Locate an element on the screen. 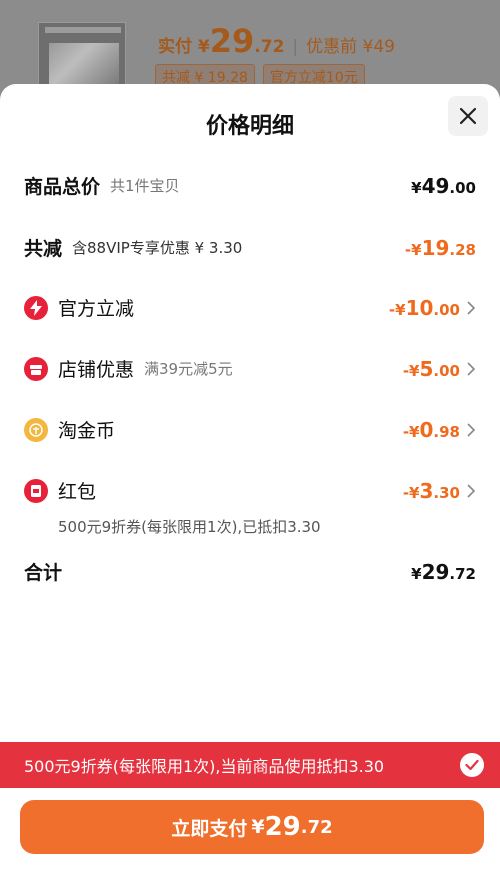  close-button is located at coordinates (468, 116).